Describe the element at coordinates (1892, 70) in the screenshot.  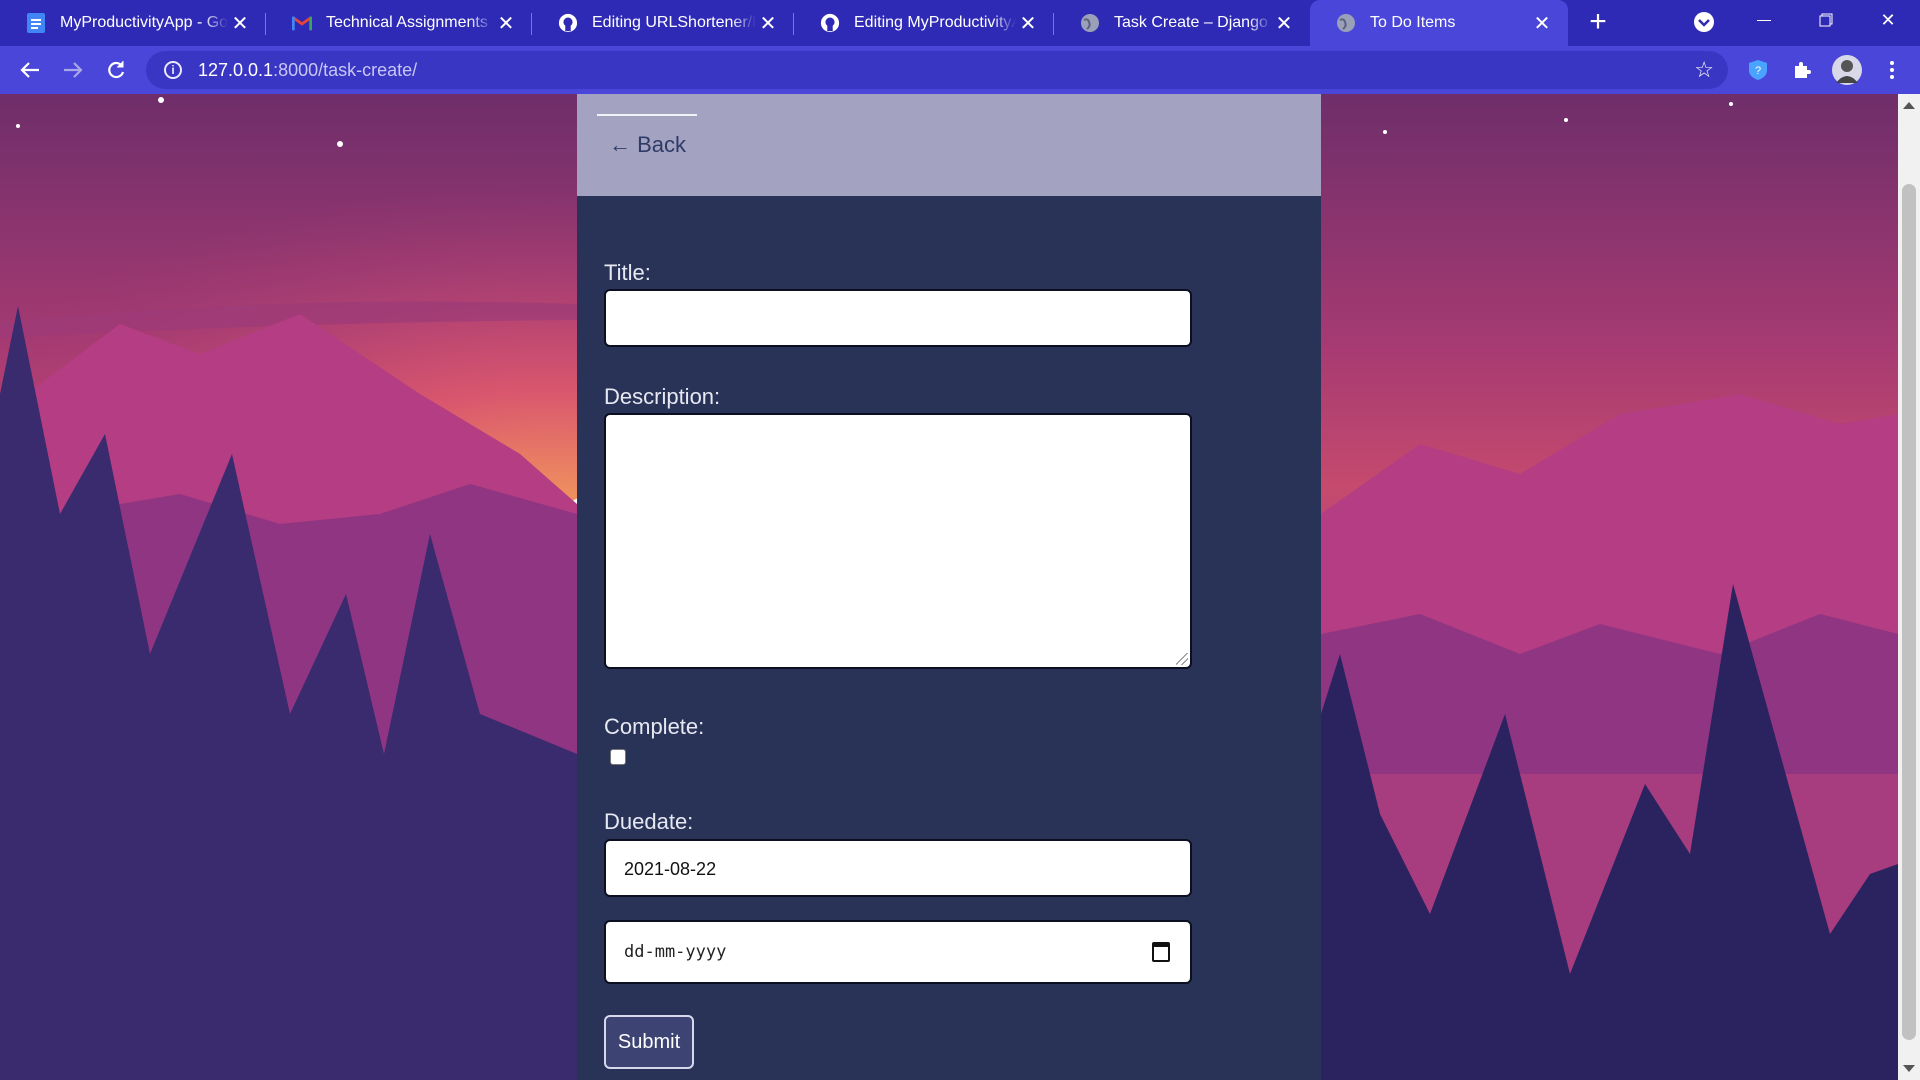
I see `menu-kebab-icon` at that location.